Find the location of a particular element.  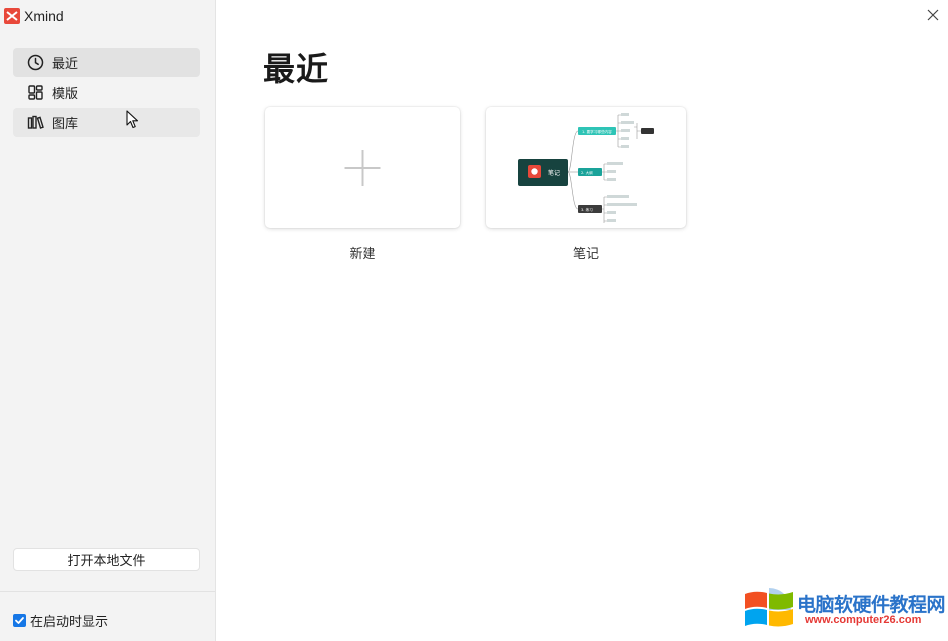

template-icon is located at coordinates (35, 92).